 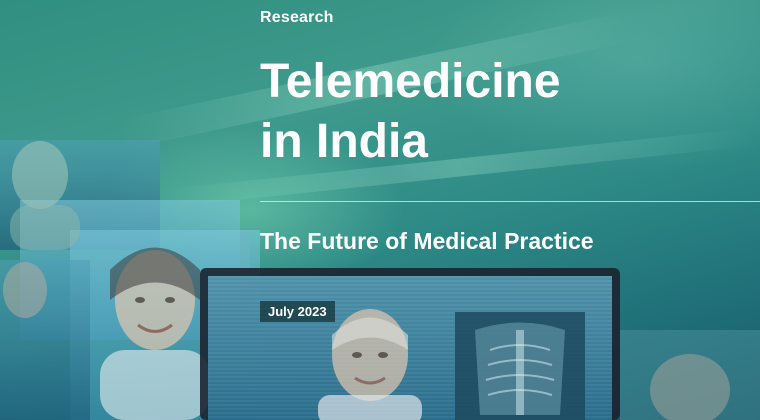 What do you see at coordinates (297, 311) in the screenshot?
I see `date-badge: July 2023` at bounding box center [297, 311].